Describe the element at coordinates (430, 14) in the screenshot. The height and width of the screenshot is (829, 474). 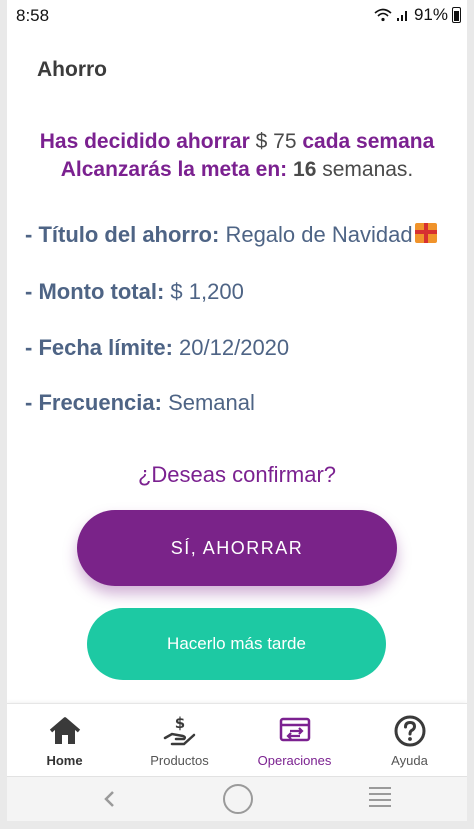
I see `battery-percent: 91%` at that location.